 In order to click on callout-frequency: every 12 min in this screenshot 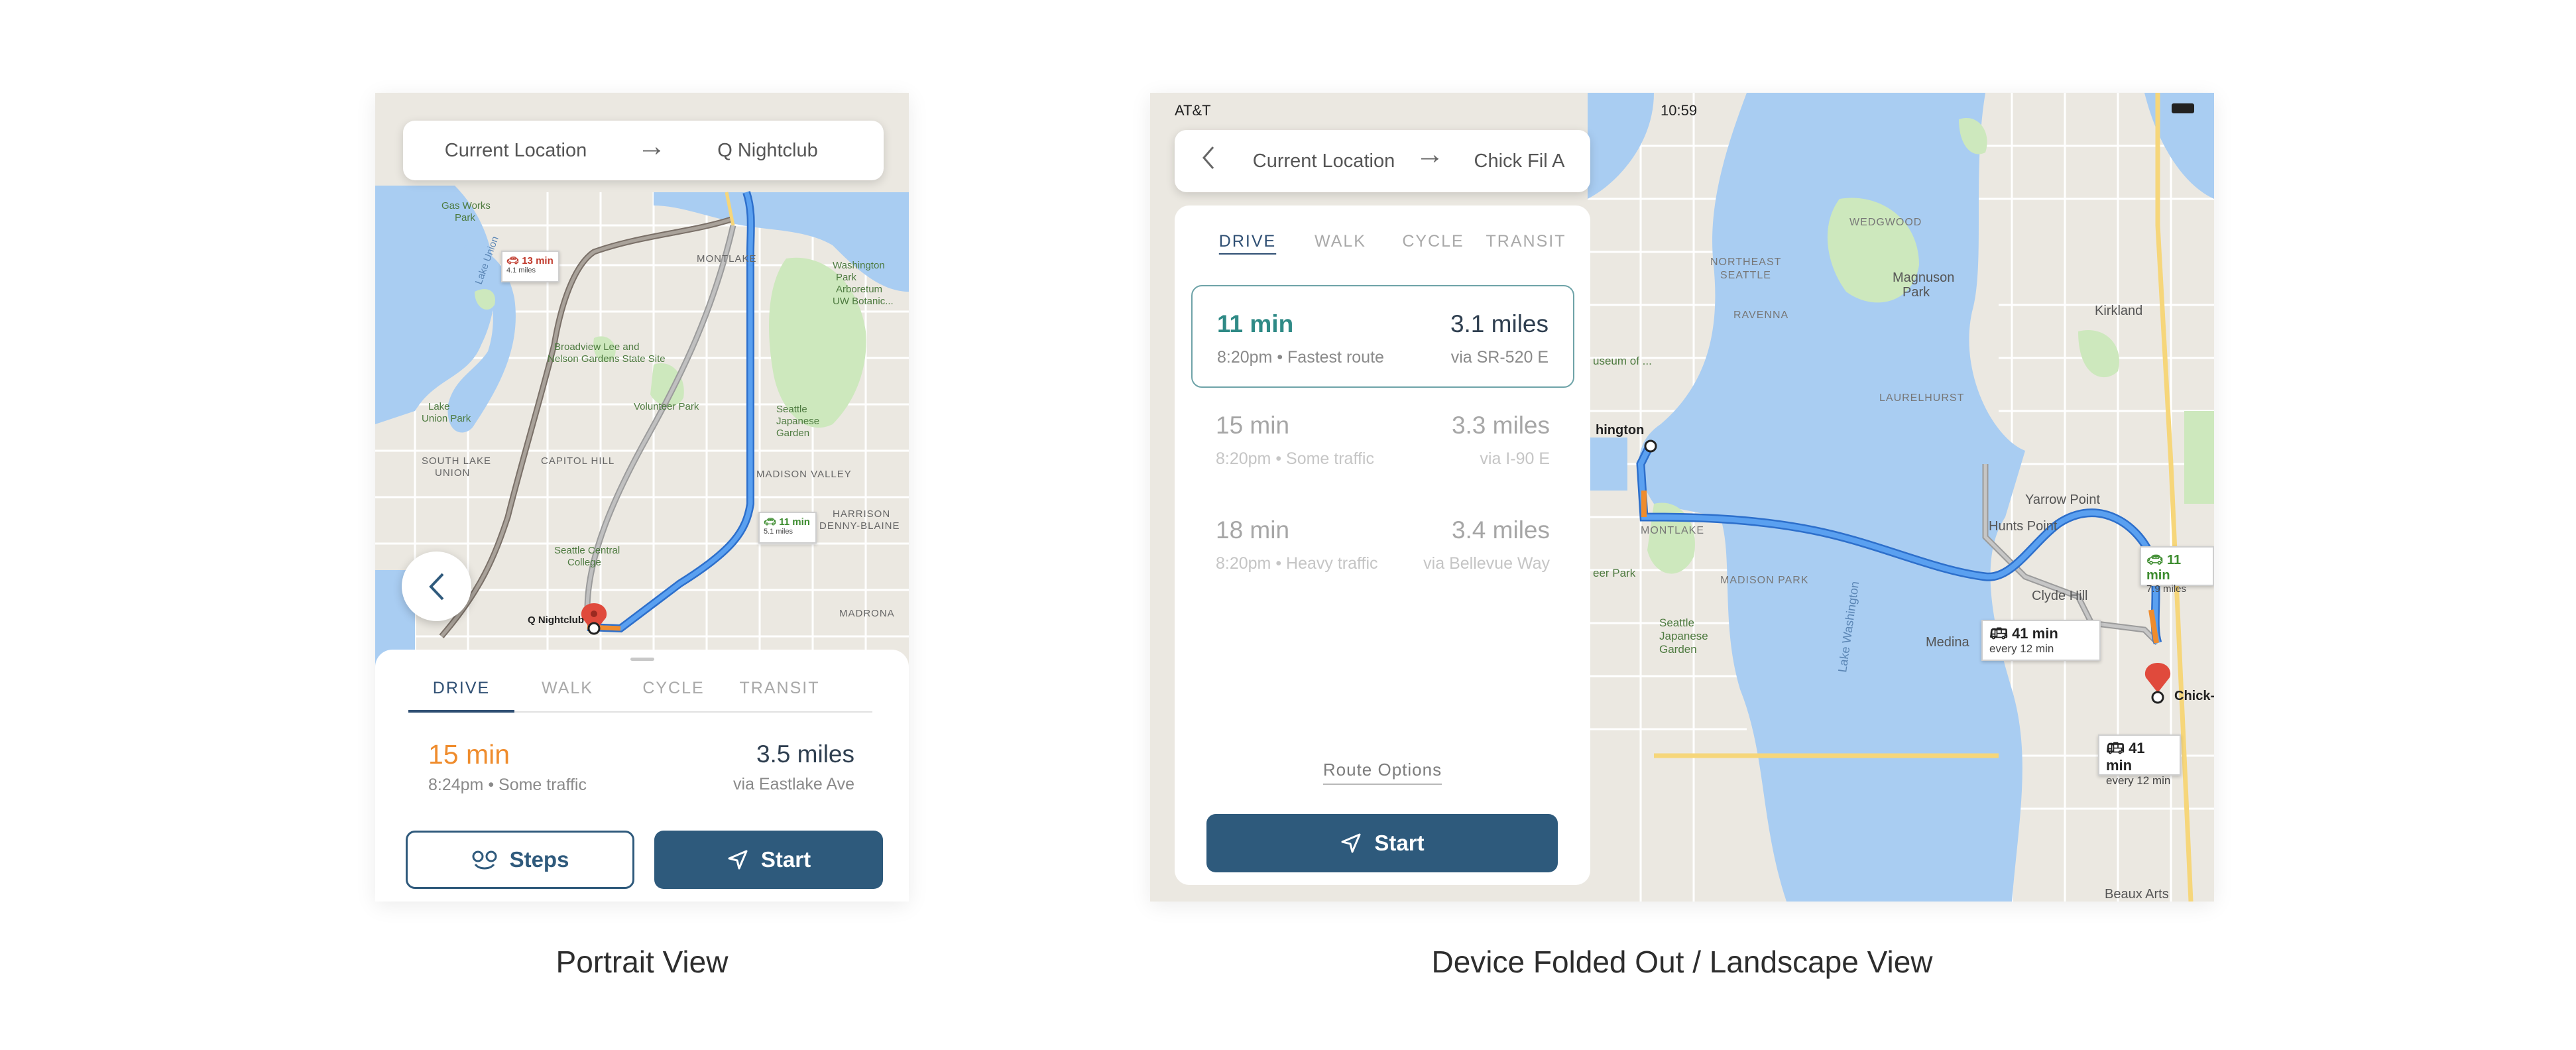, I will do `click(2022, 648)`.